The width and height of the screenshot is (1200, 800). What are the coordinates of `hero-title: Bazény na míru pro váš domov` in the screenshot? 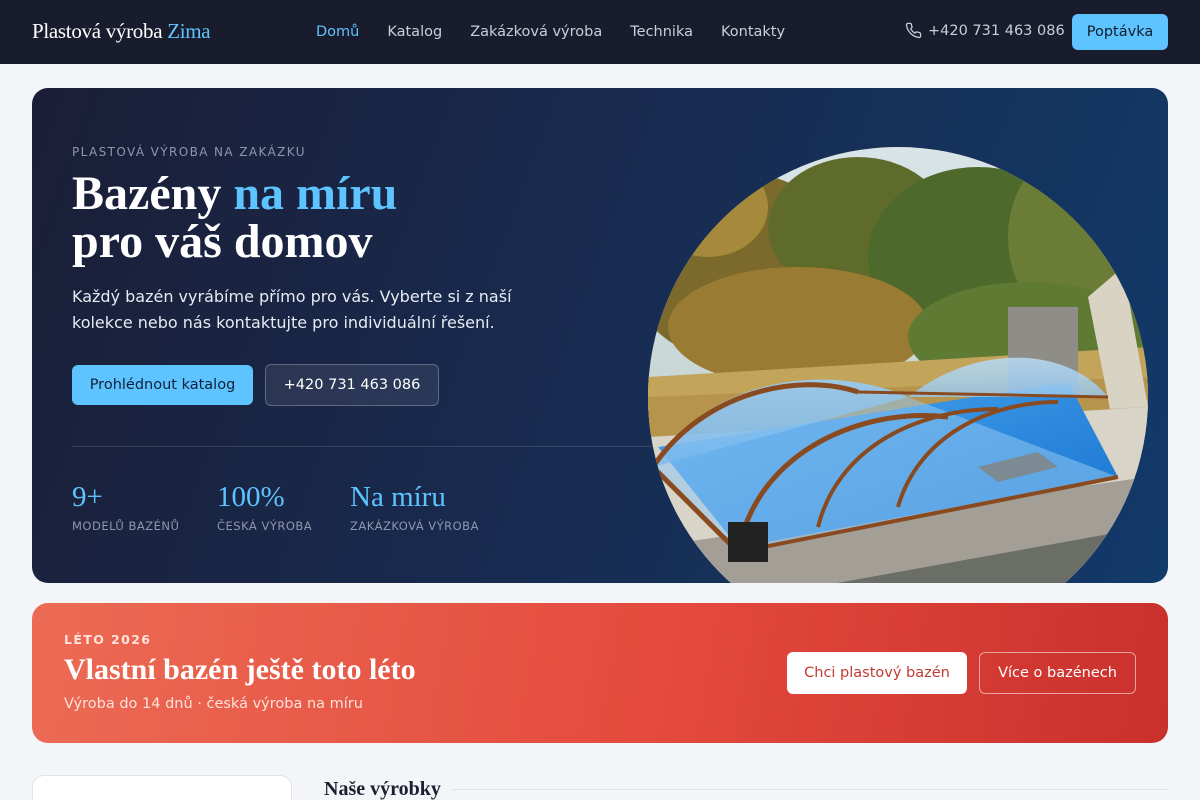 It's located at (234, 218).